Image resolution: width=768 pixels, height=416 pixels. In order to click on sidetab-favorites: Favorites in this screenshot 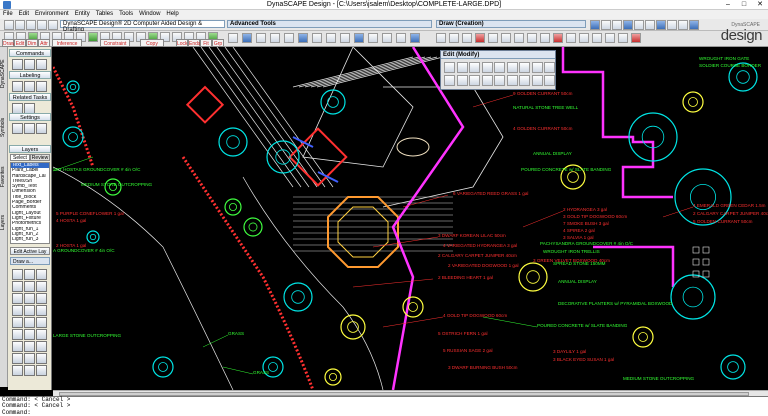, I will do `click(4, 177)`.